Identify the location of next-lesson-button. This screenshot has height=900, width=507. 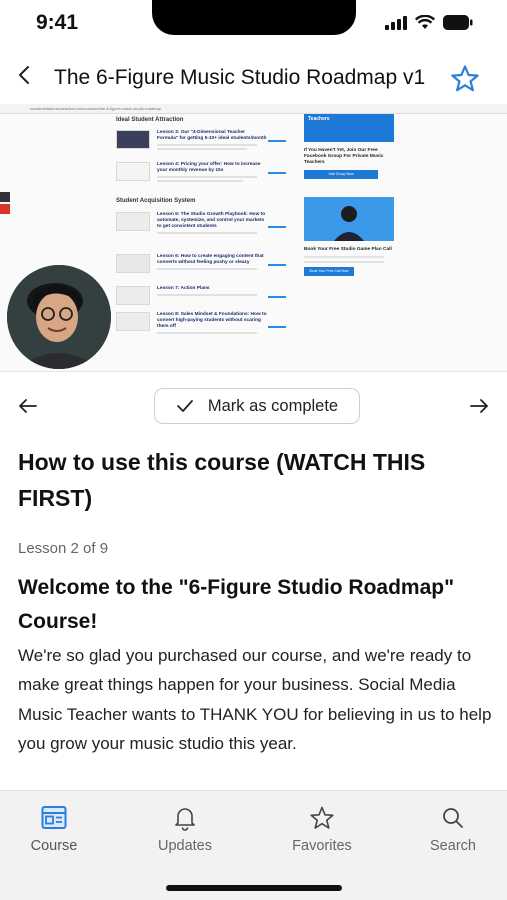
(479, 406).